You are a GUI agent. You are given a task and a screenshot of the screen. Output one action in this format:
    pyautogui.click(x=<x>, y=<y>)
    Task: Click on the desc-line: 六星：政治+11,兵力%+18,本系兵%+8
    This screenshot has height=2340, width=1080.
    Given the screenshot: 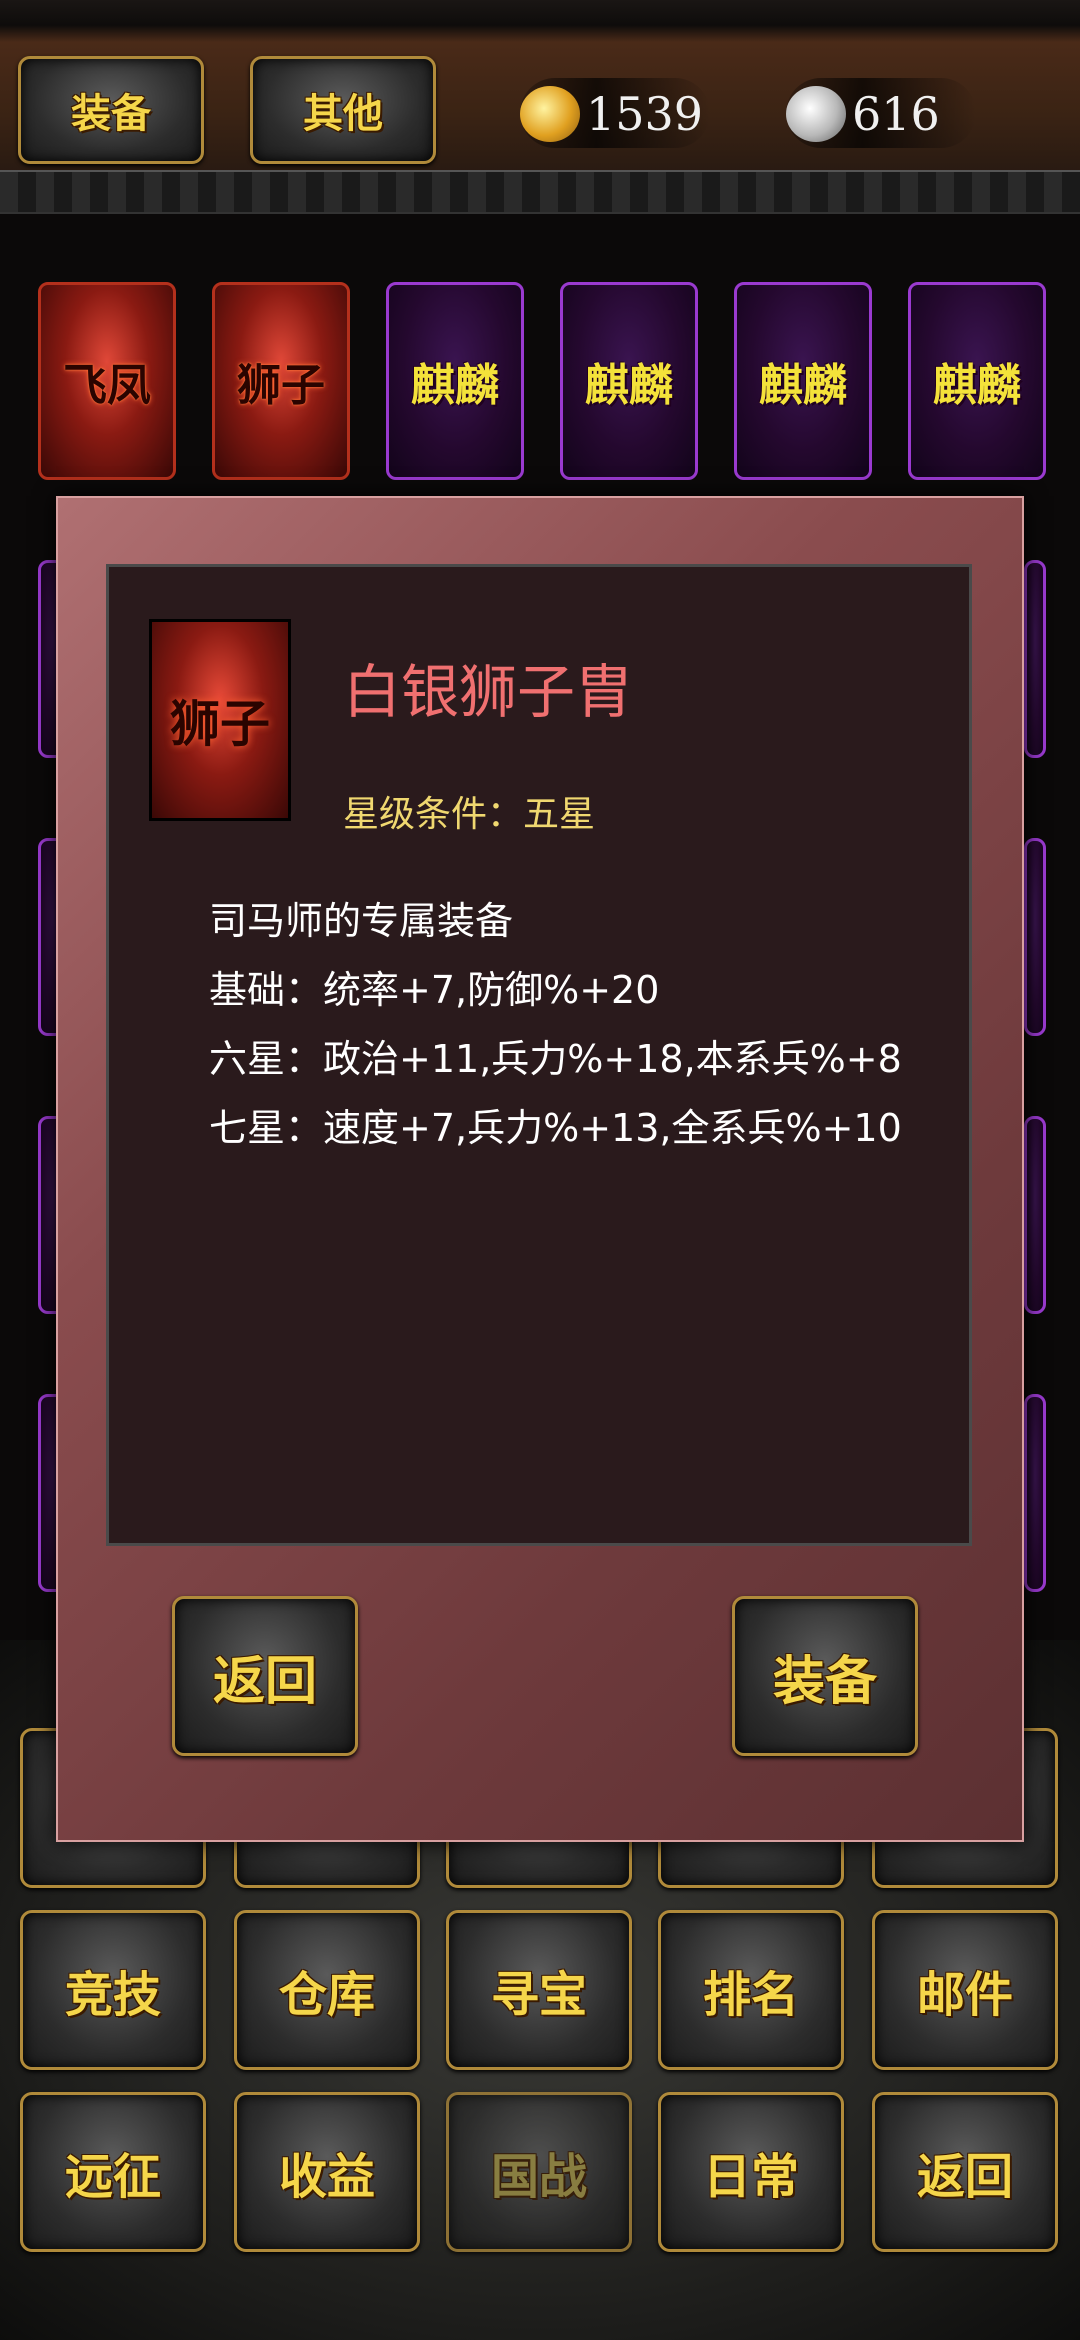 What is the action you would take?
    pyautogui.click(x=555, y=1059)
    